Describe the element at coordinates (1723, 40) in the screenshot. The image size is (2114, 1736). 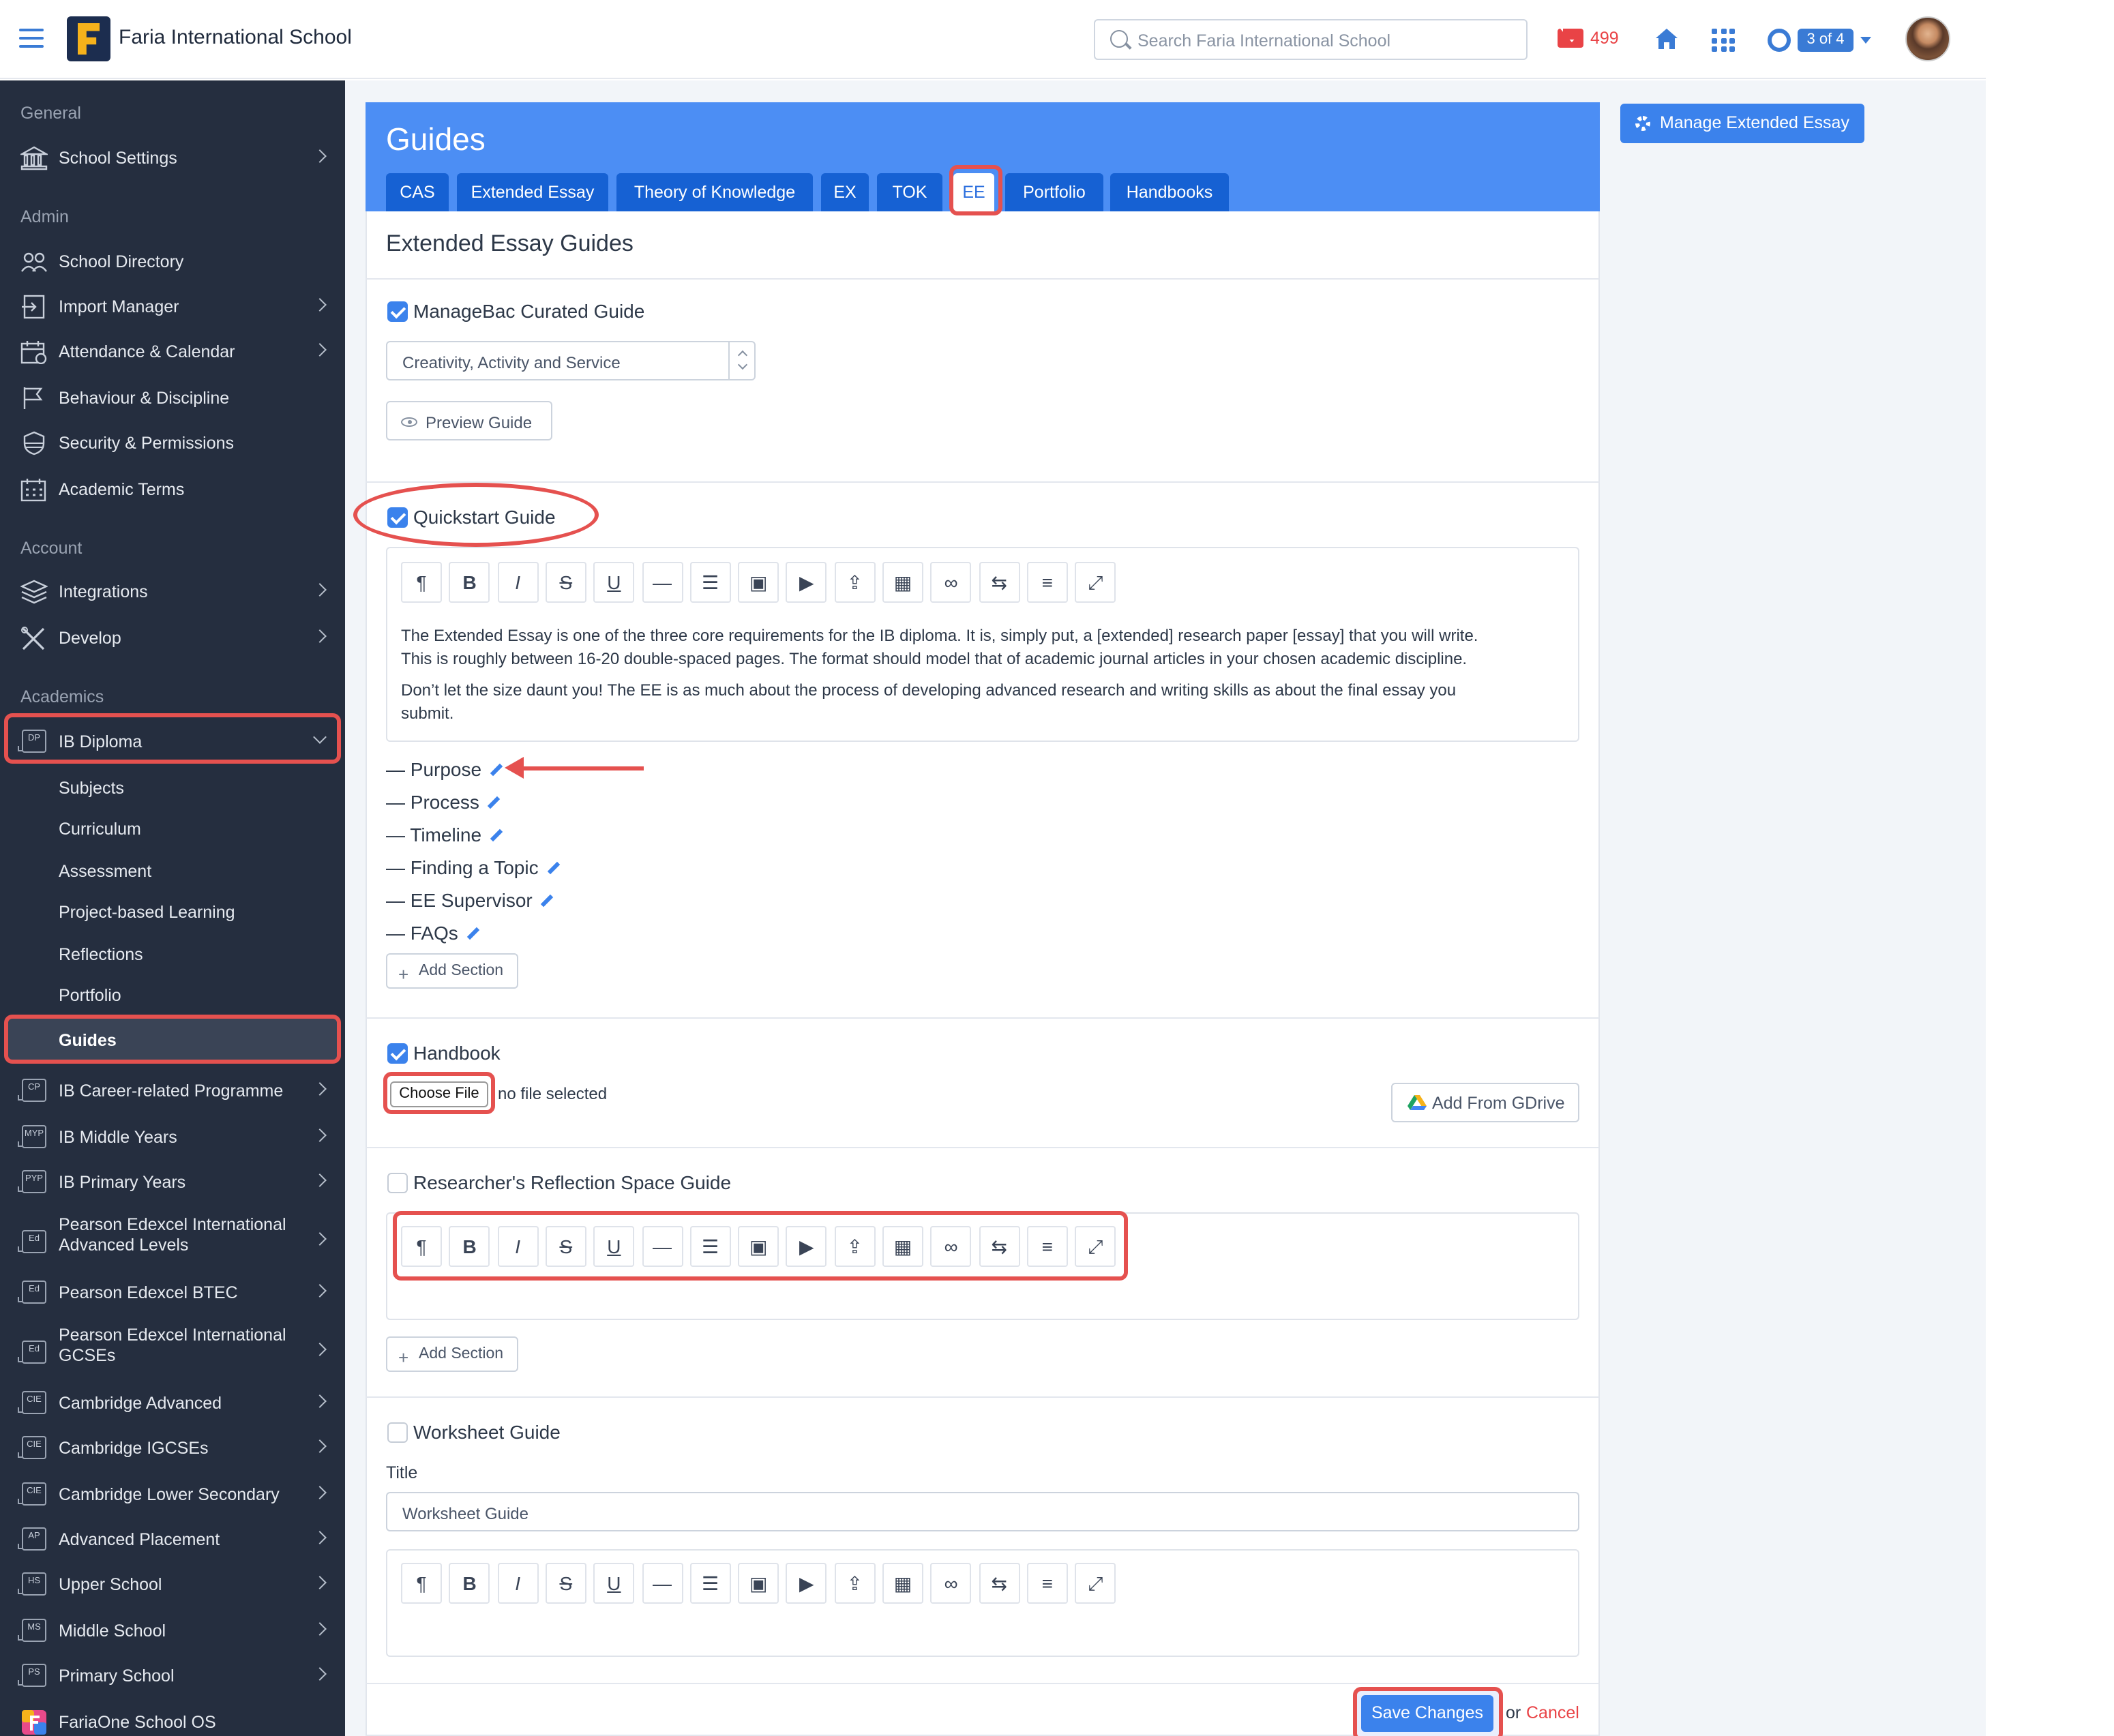
I see `apps-grid-icon` at that location.